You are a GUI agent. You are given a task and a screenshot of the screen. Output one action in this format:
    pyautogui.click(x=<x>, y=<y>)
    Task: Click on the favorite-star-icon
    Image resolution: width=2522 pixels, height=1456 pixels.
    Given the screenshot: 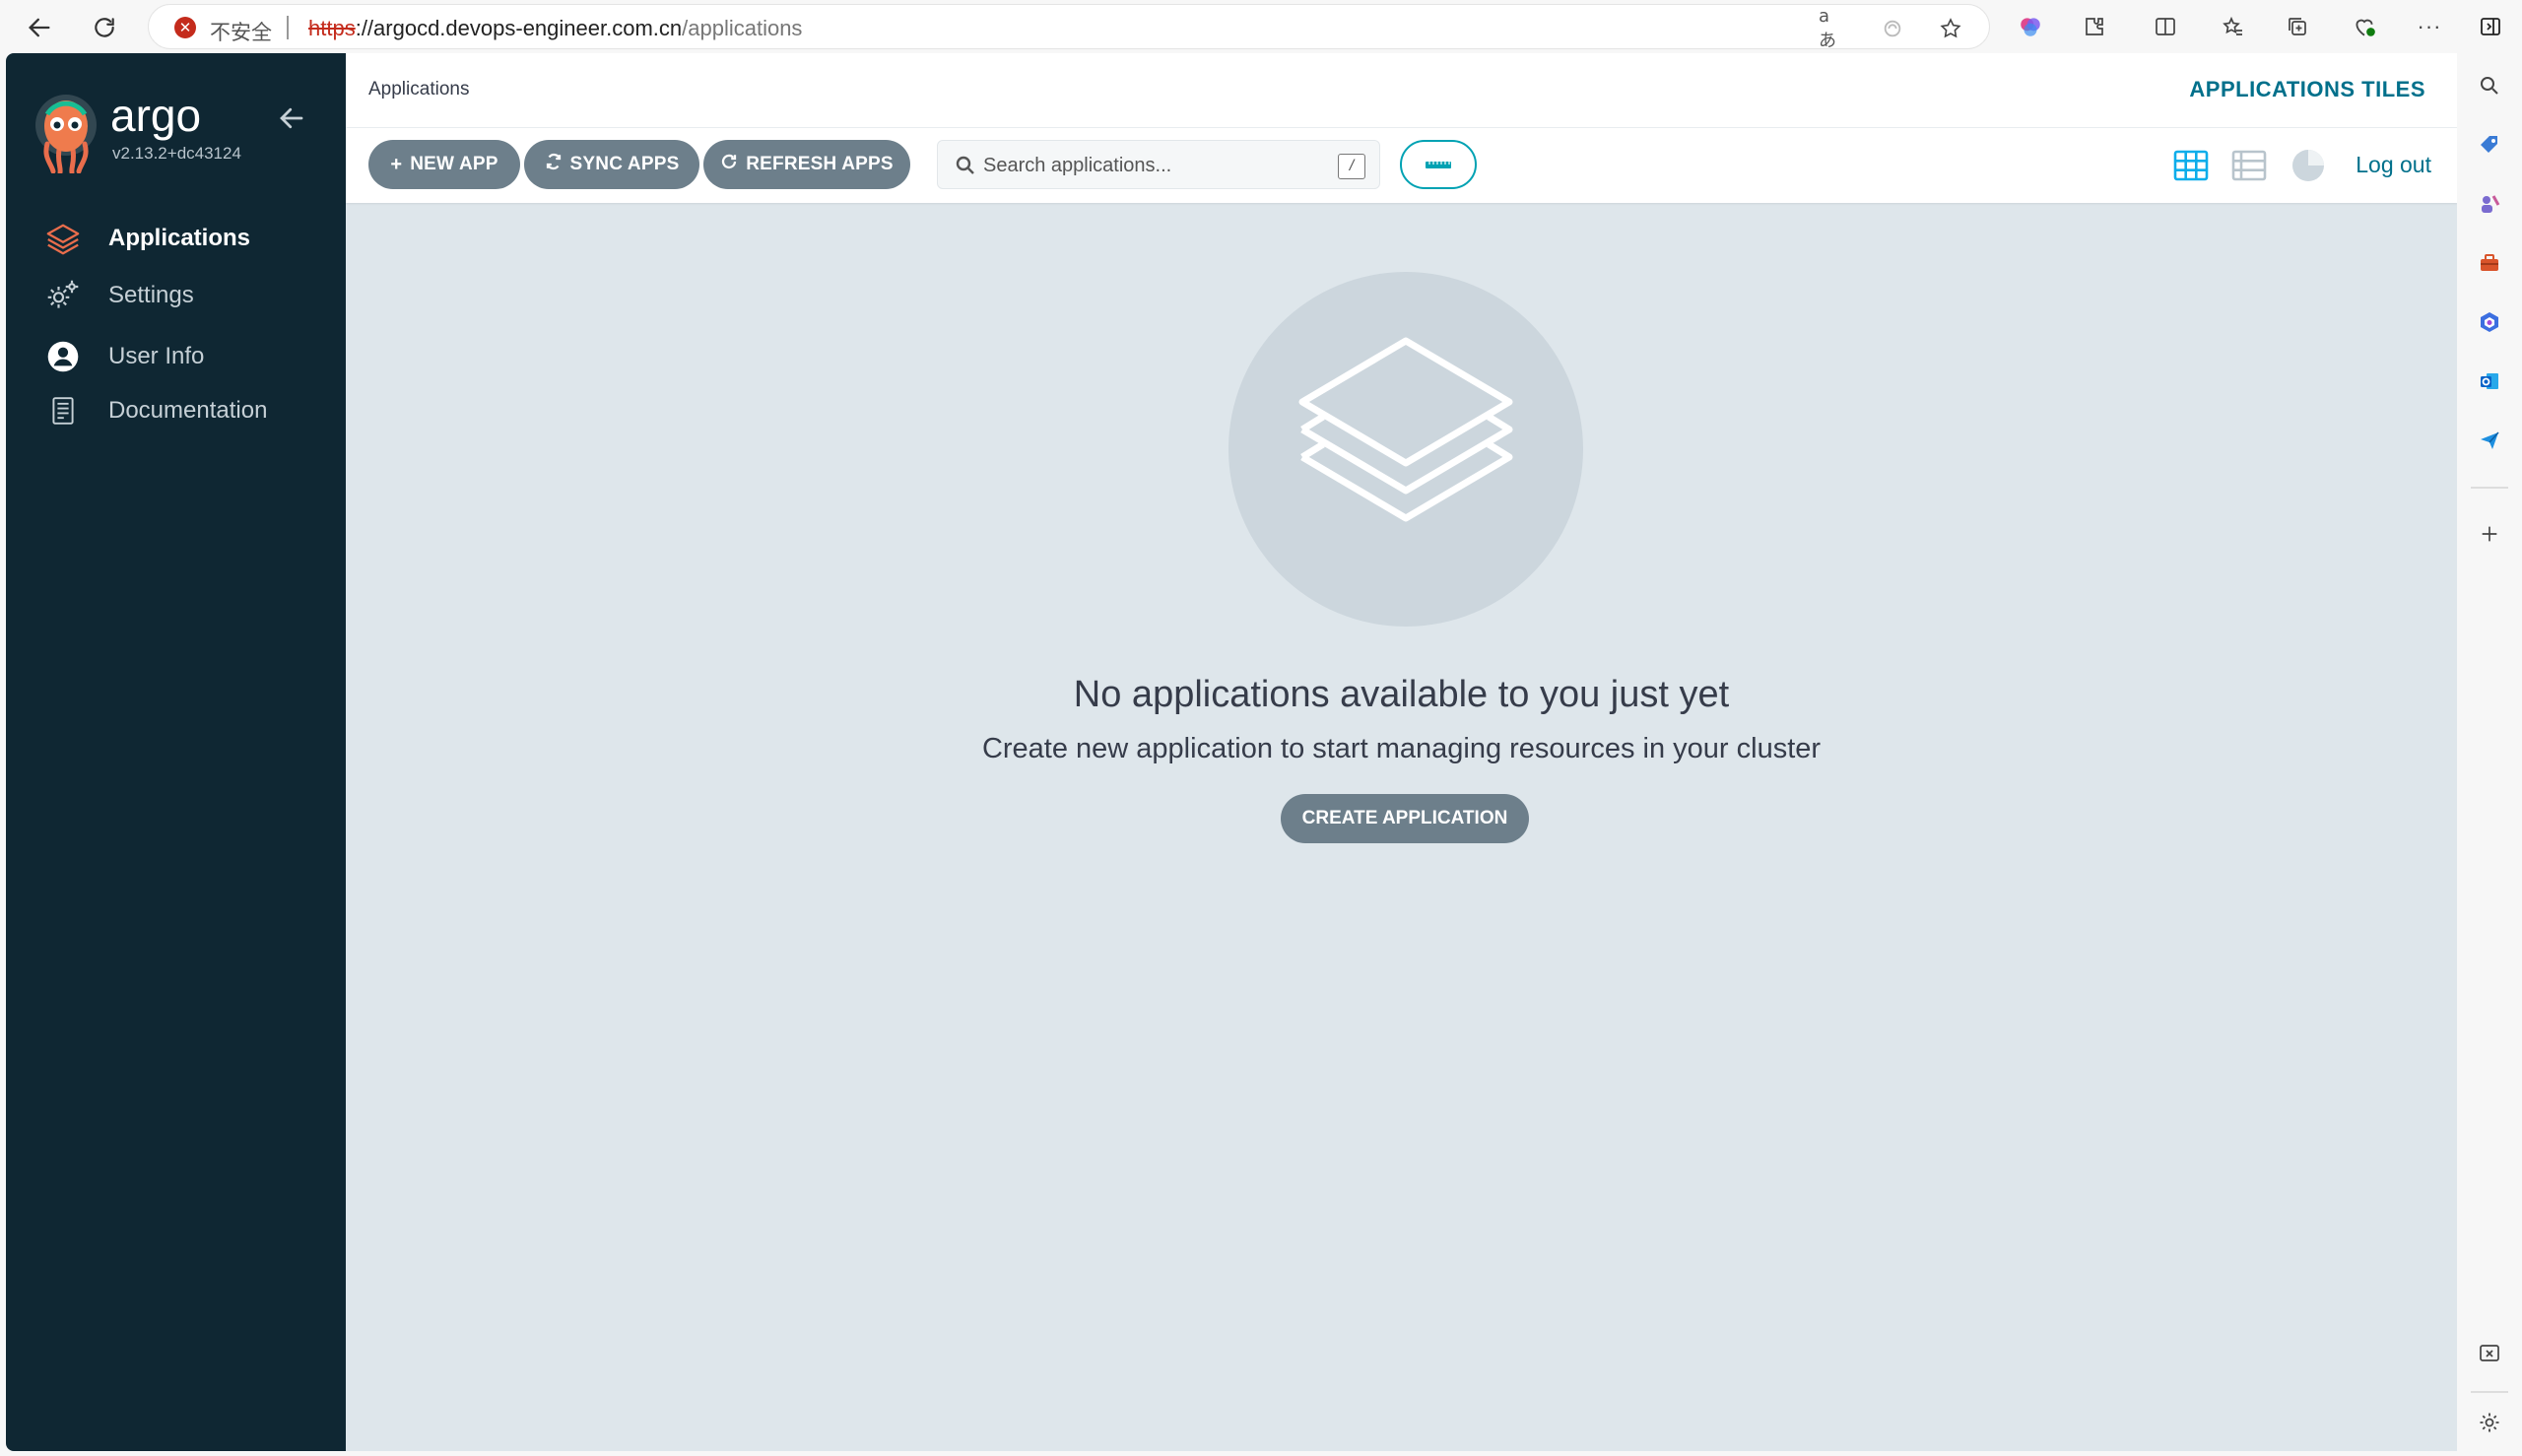 What is the action you would take?
    pyautogui.click(x=1950, y=28)
    